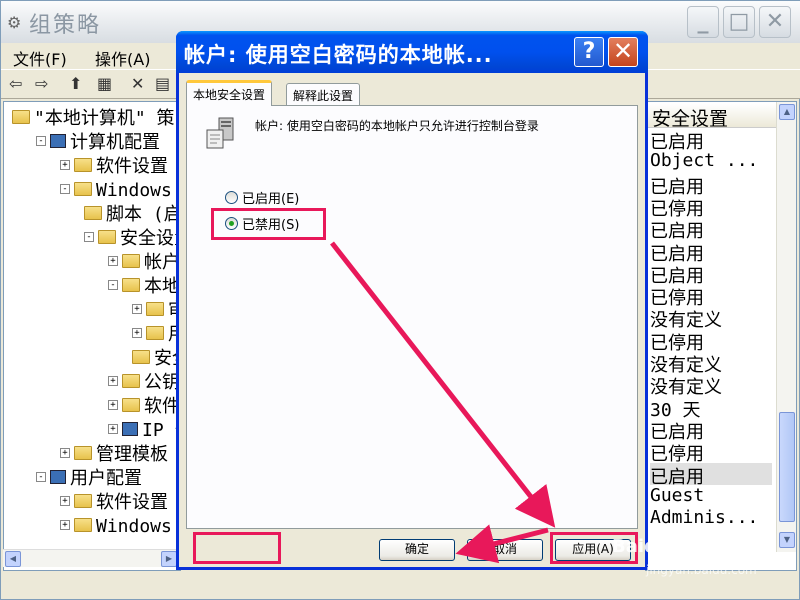 This screenshot has width=800, height=600. Describe the element at coordinates (162, 83) in the screenshot. I see `properties-icon: ▤` at that location.